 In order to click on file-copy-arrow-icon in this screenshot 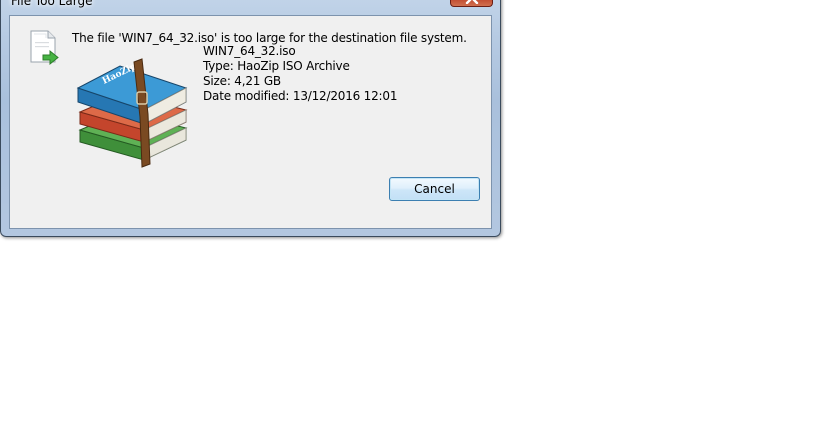, I will do `click(44, 48)`.